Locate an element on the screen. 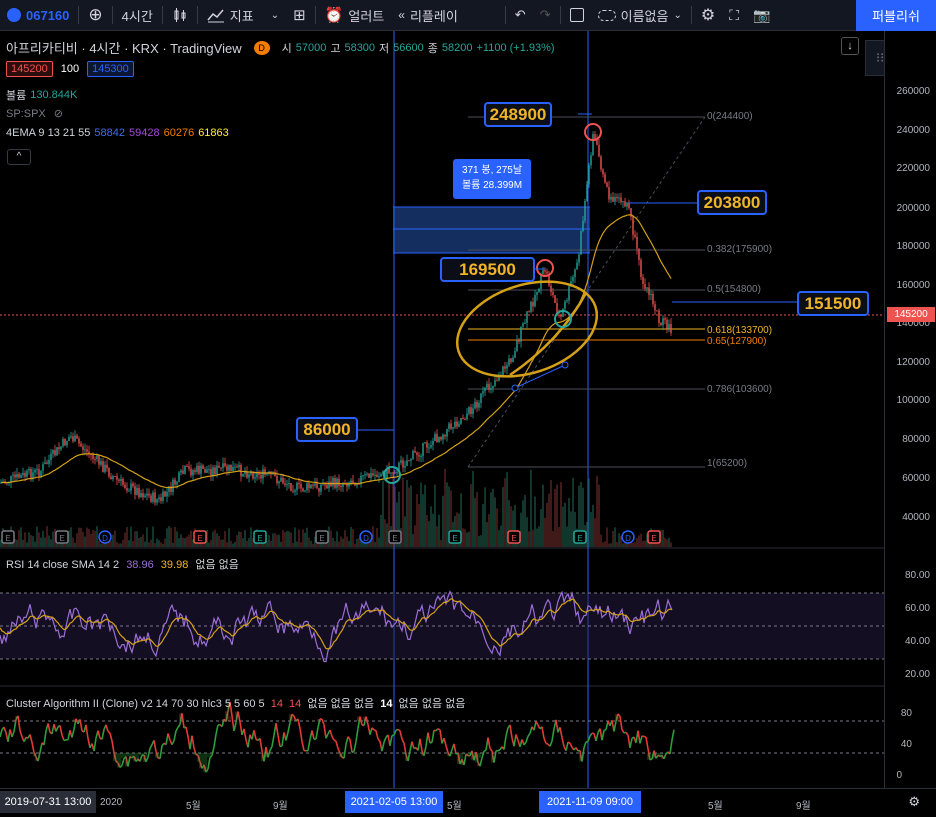 Image resolution: width=936 pixels, height=817 pixels. cluster-tick: 0 is located at coordinates (899, 775).